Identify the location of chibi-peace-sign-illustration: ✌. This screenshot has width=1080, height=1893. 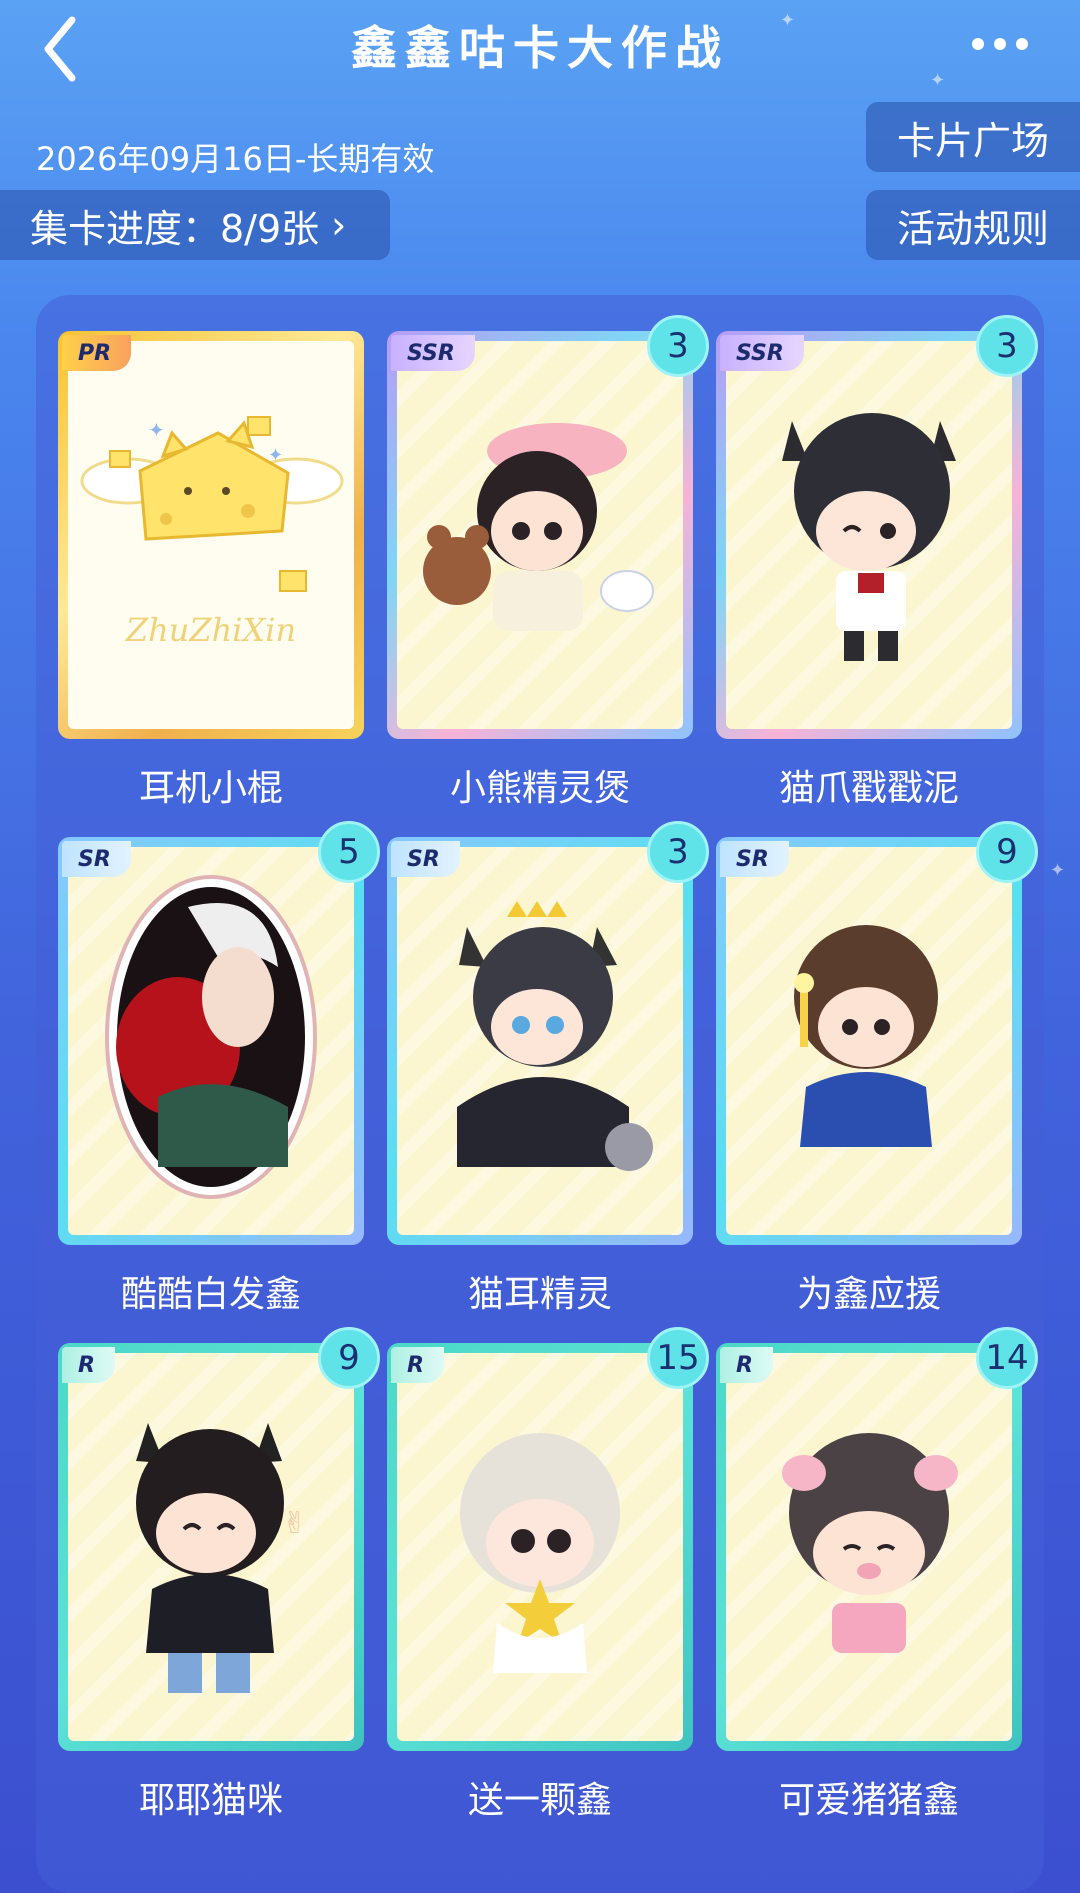
(221, 1558).